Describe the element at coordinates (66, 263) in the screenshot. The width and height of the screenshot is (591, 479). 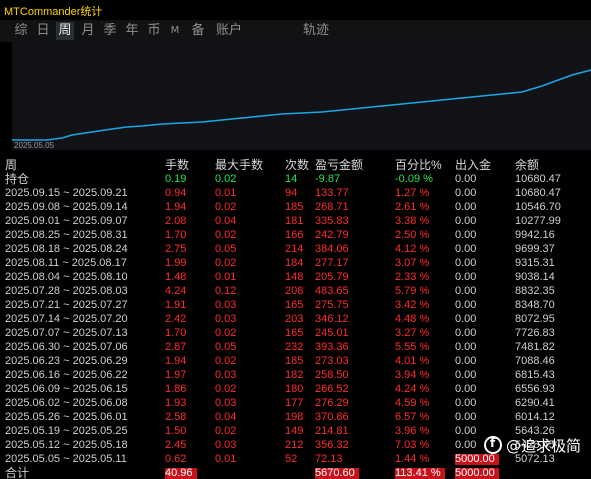
I see `cell-week: 2025.08.11 ~ 2025.08.17` at that location.